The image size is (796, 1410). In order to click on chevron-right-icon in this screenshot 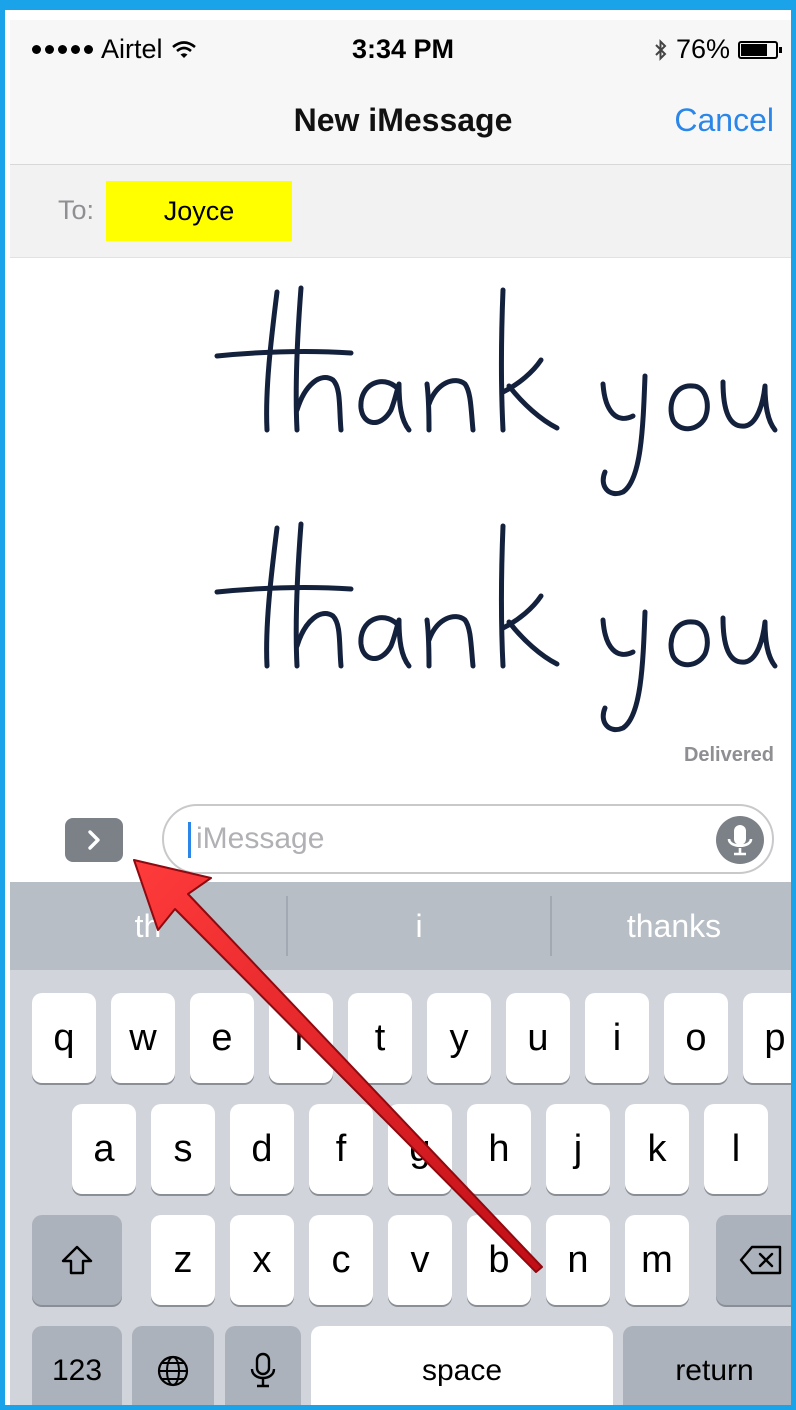, I will do `click(94, 840)`.